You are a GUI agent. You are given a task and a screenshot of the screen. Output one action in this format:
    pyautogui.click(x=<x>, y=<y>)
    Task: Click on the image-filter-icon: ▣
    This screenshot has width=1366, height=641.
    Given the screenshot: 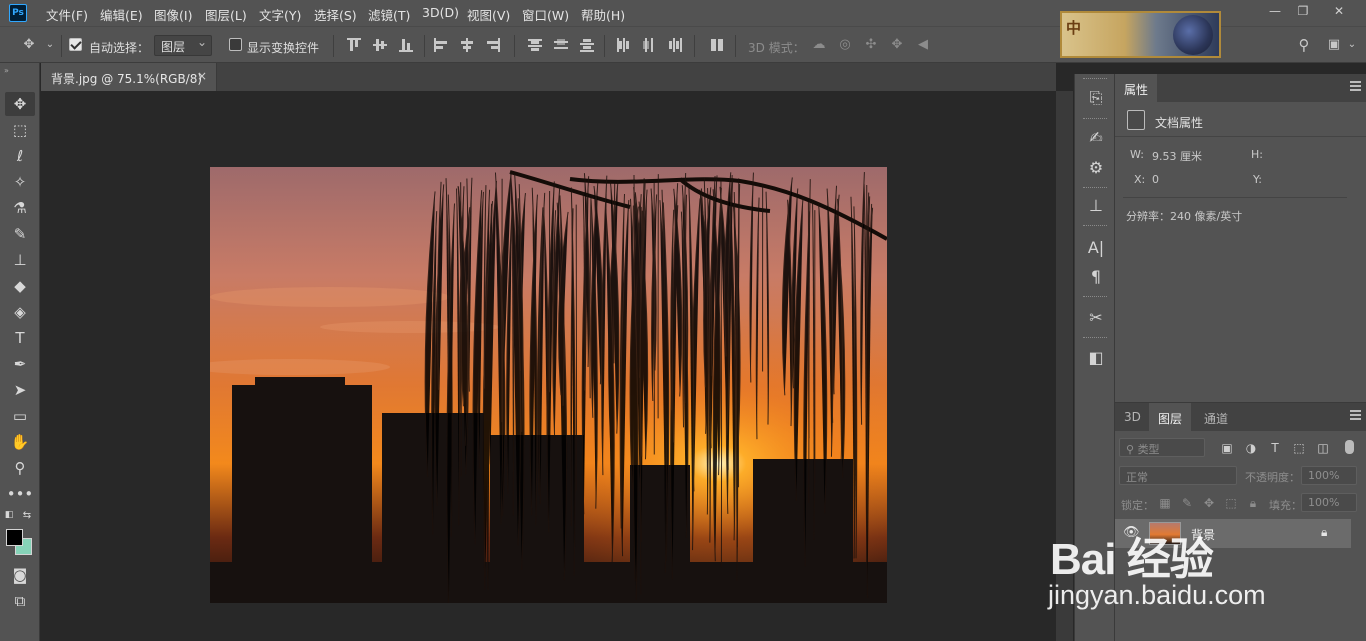 What is the action you would take?
    pyautogui.click(x=1227, y=448)
    